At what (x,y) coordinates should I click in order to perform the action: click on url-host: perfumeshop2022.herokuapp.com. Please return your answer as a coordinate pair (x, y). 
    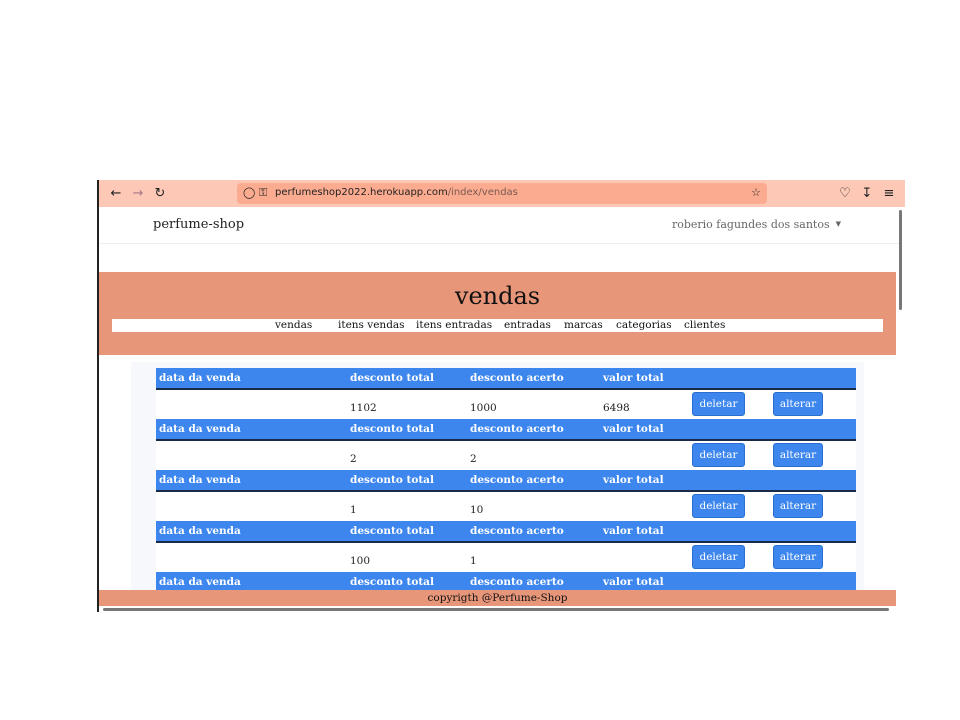
    Looking at the image, I should click on (361, 192).